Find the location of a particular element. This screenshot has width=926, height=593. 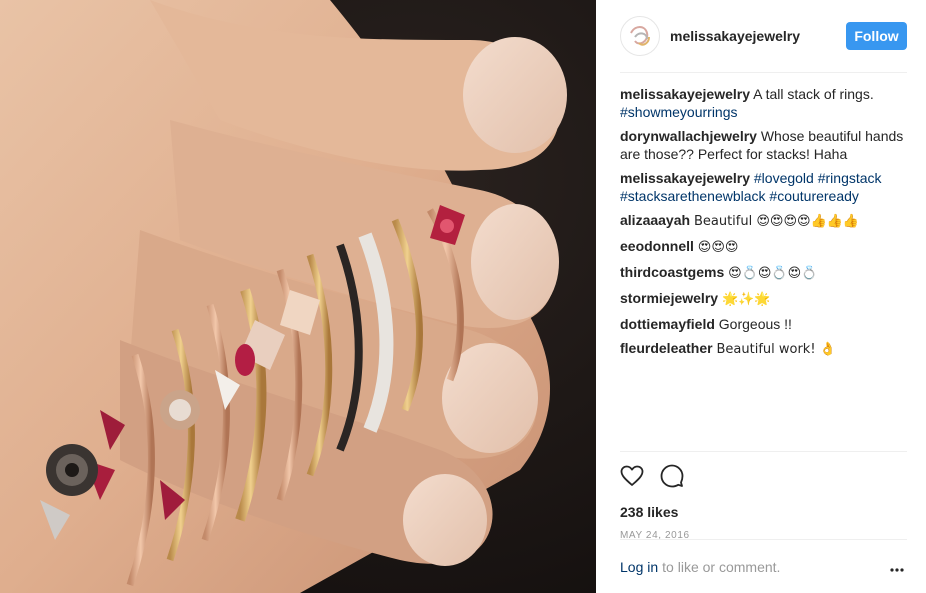

comment-text: Gorgeous !! is located at coordinates (755, 324).